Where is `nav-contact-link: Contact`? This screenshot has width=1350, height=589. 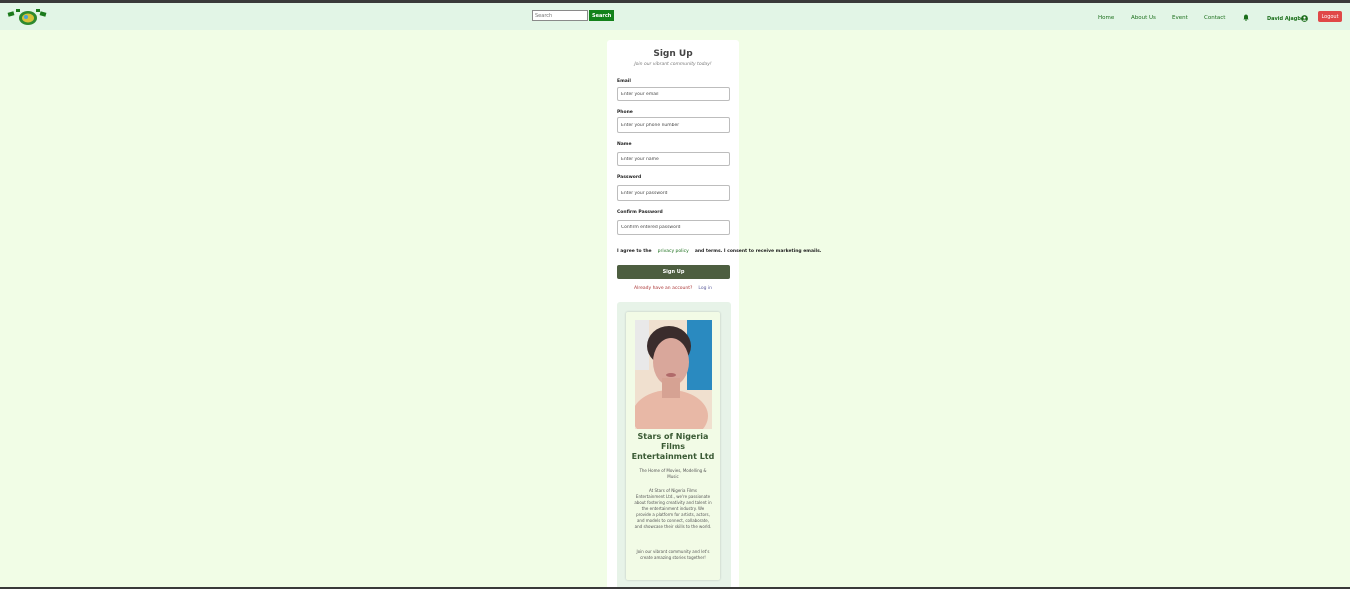
nav-contact-link: Contact is located at coordinates (1214, 18).